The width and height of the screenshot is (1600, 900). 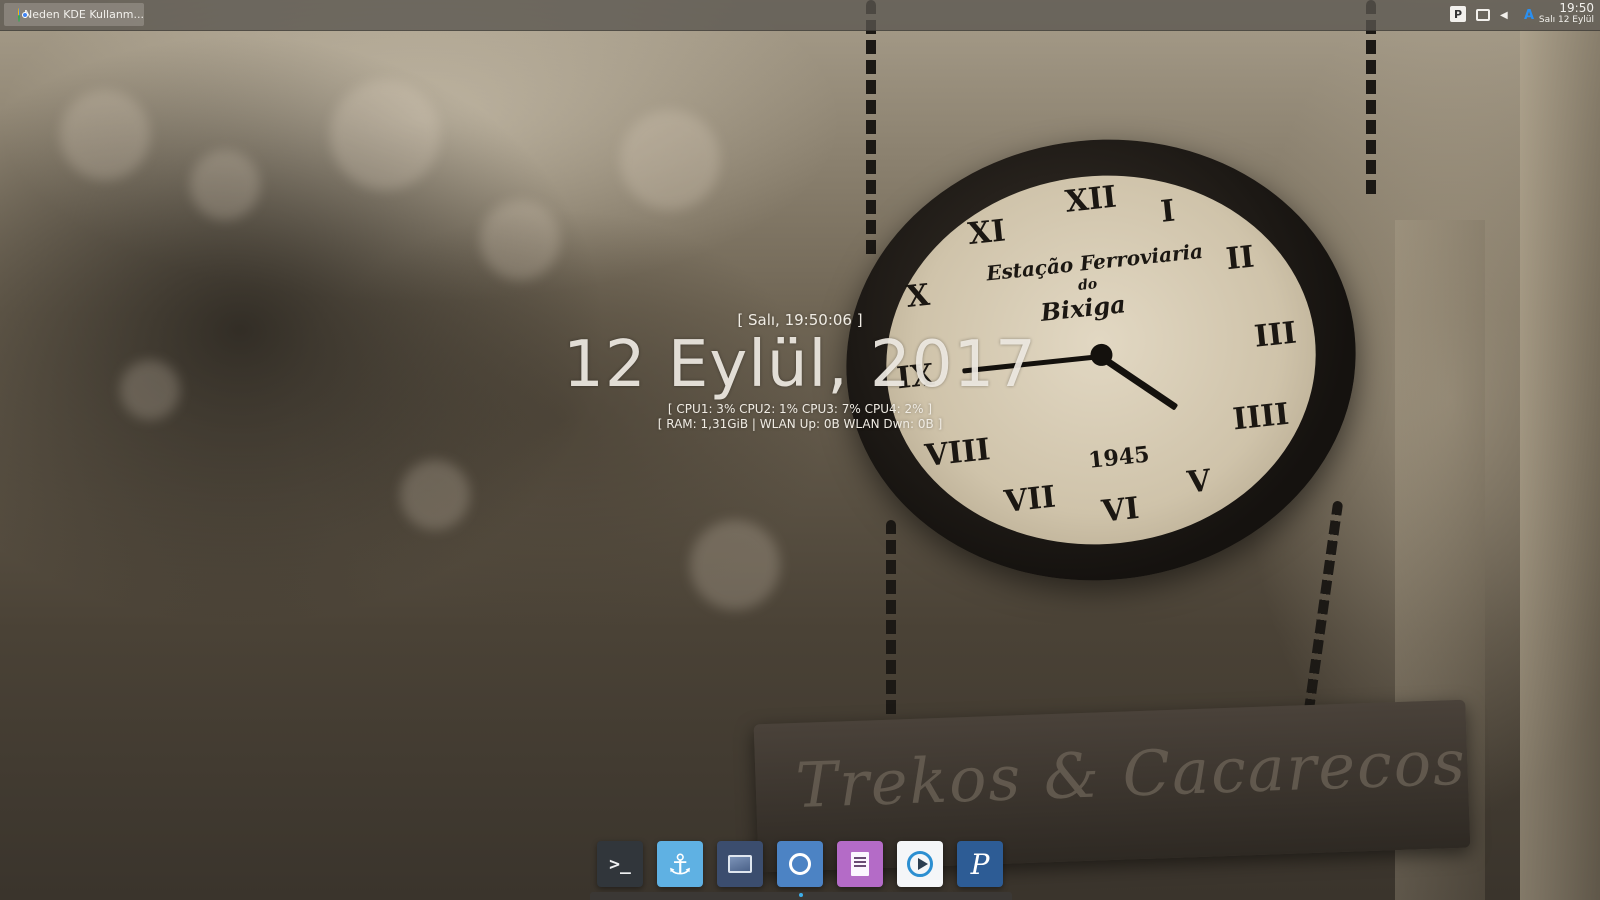 What do you see at coordinates (1560, 465) in the screenshot?
I see `pillar` at bounding box center [1560, 465].